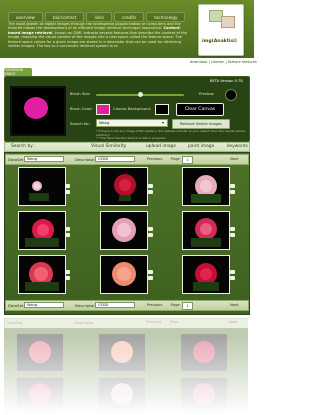 The image size is (320, 415). What do you see at coordinates (18, 72) in the screenshot?
I see `overview-video-tab: OVERVIEW VIDEO` at bounding box center [18, 72].